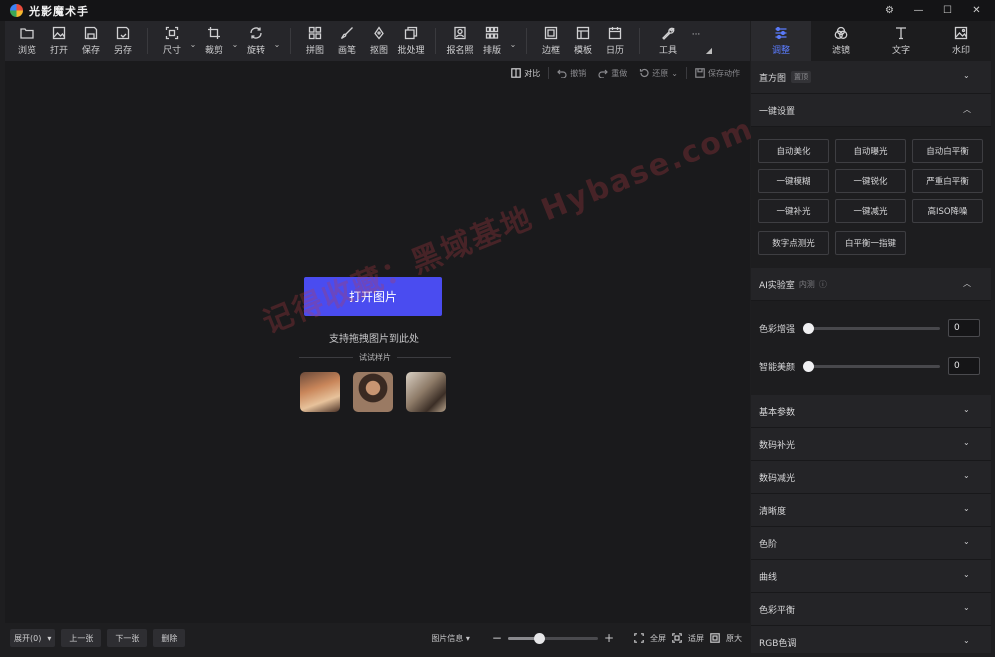 This screenshot has height=657, width=995. What do you see at coordinates (583, 41) in the screenshot?
I see `template-button: 模板` at bounding box center [583, 41].